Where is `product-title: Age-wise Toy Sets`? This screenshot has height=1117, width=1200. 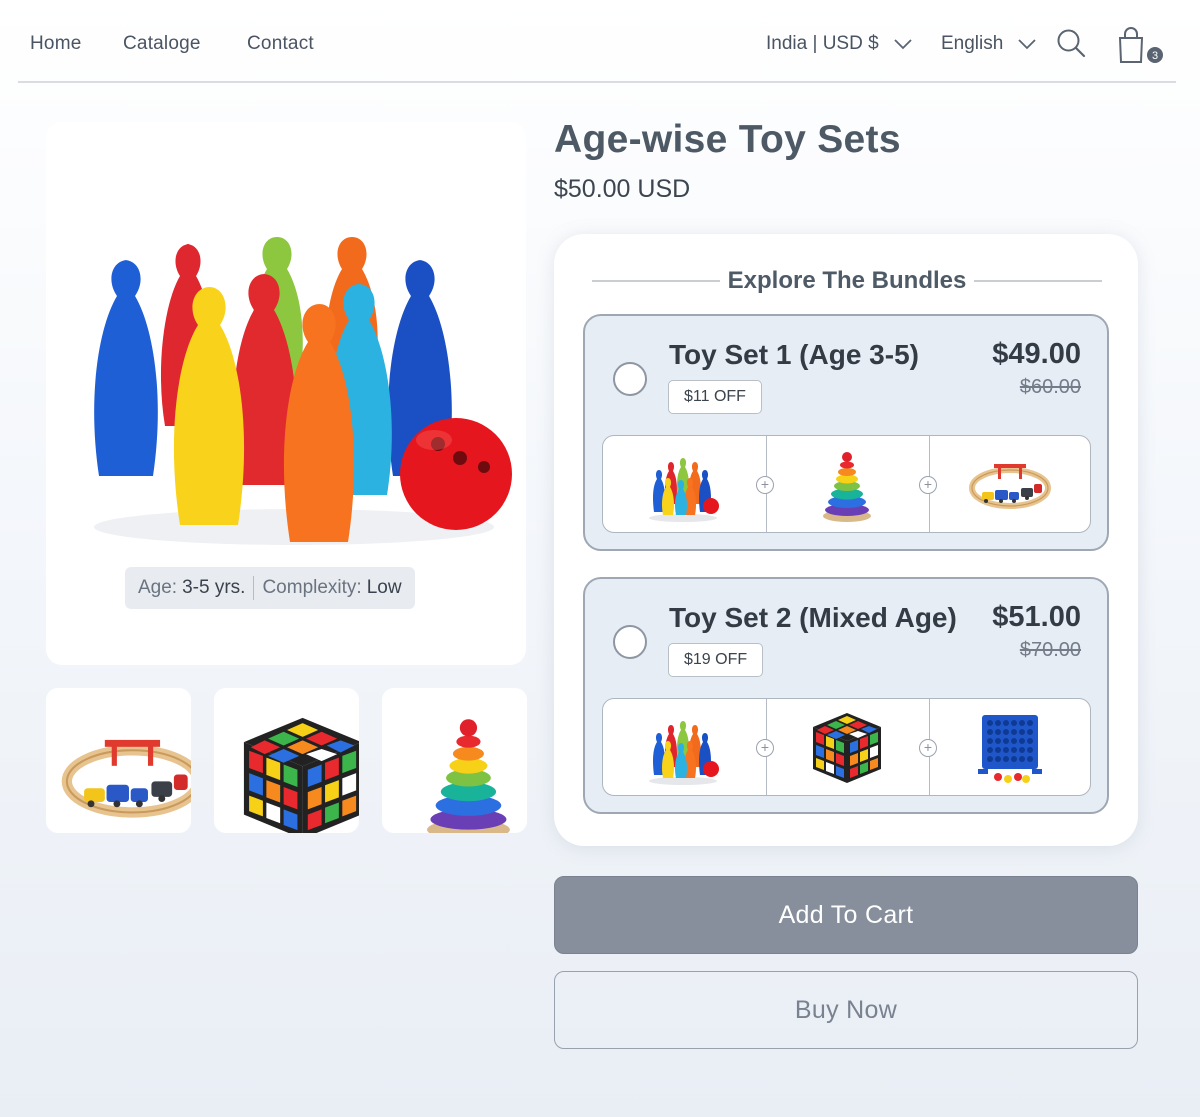 product-title: Age-wise Toy Sets is located at coordinates (727, 139).